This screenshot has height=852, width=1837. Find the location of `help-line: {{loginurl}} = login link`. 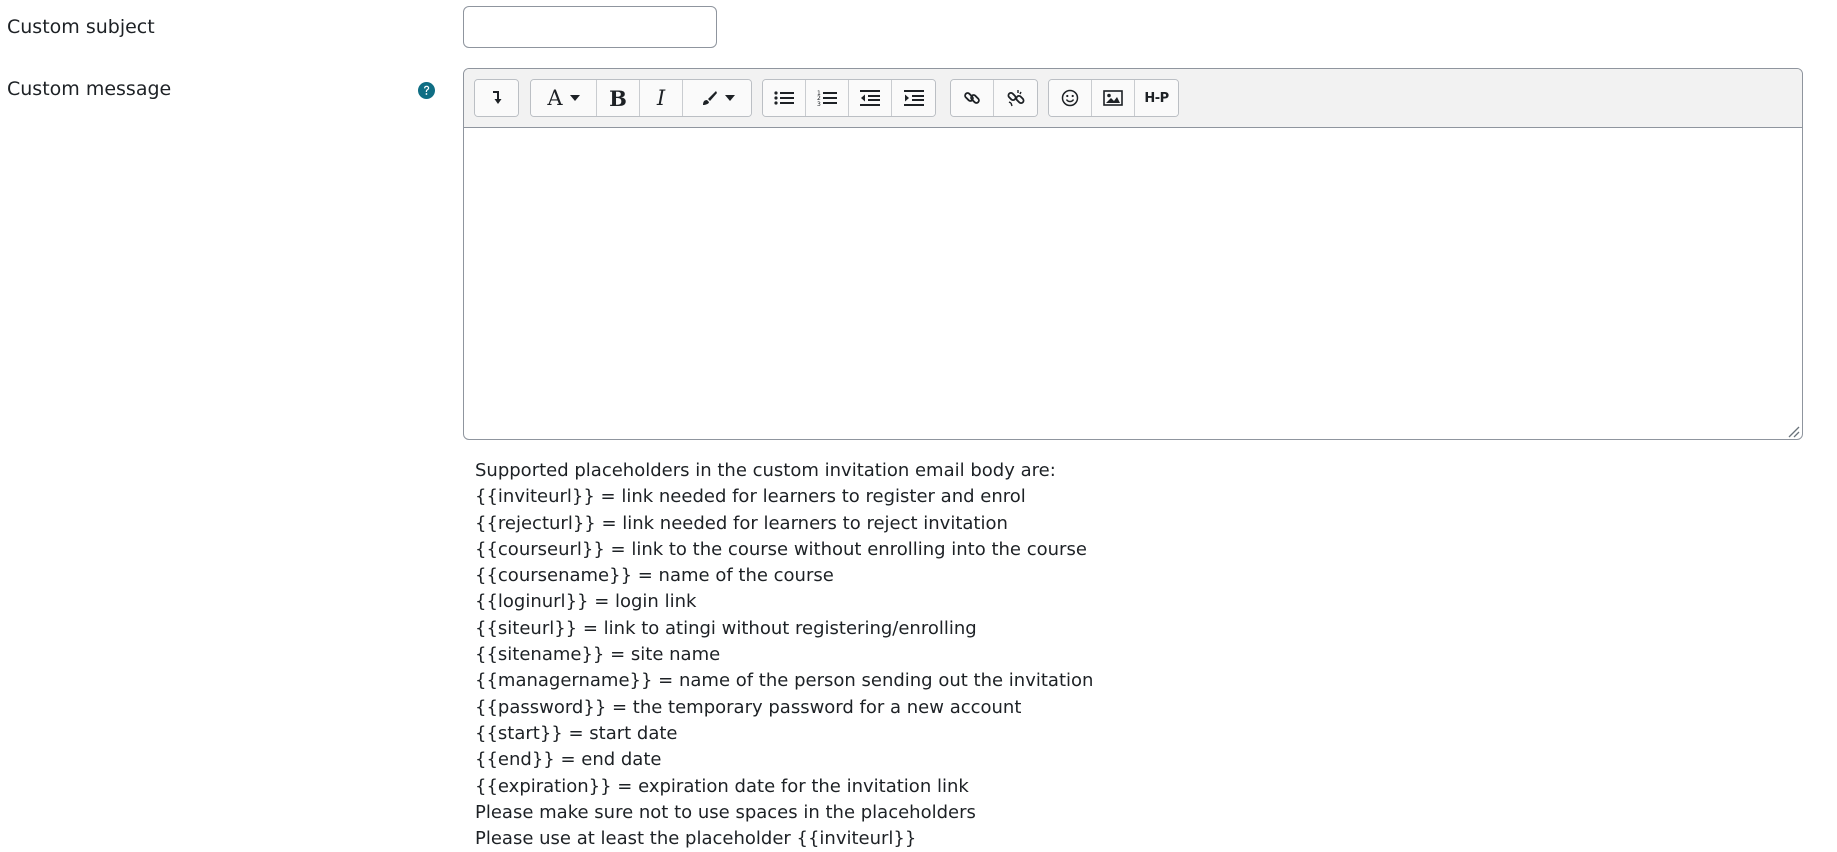

help-line: {{loginurl}} = login link is located at coordinates (586, 602).